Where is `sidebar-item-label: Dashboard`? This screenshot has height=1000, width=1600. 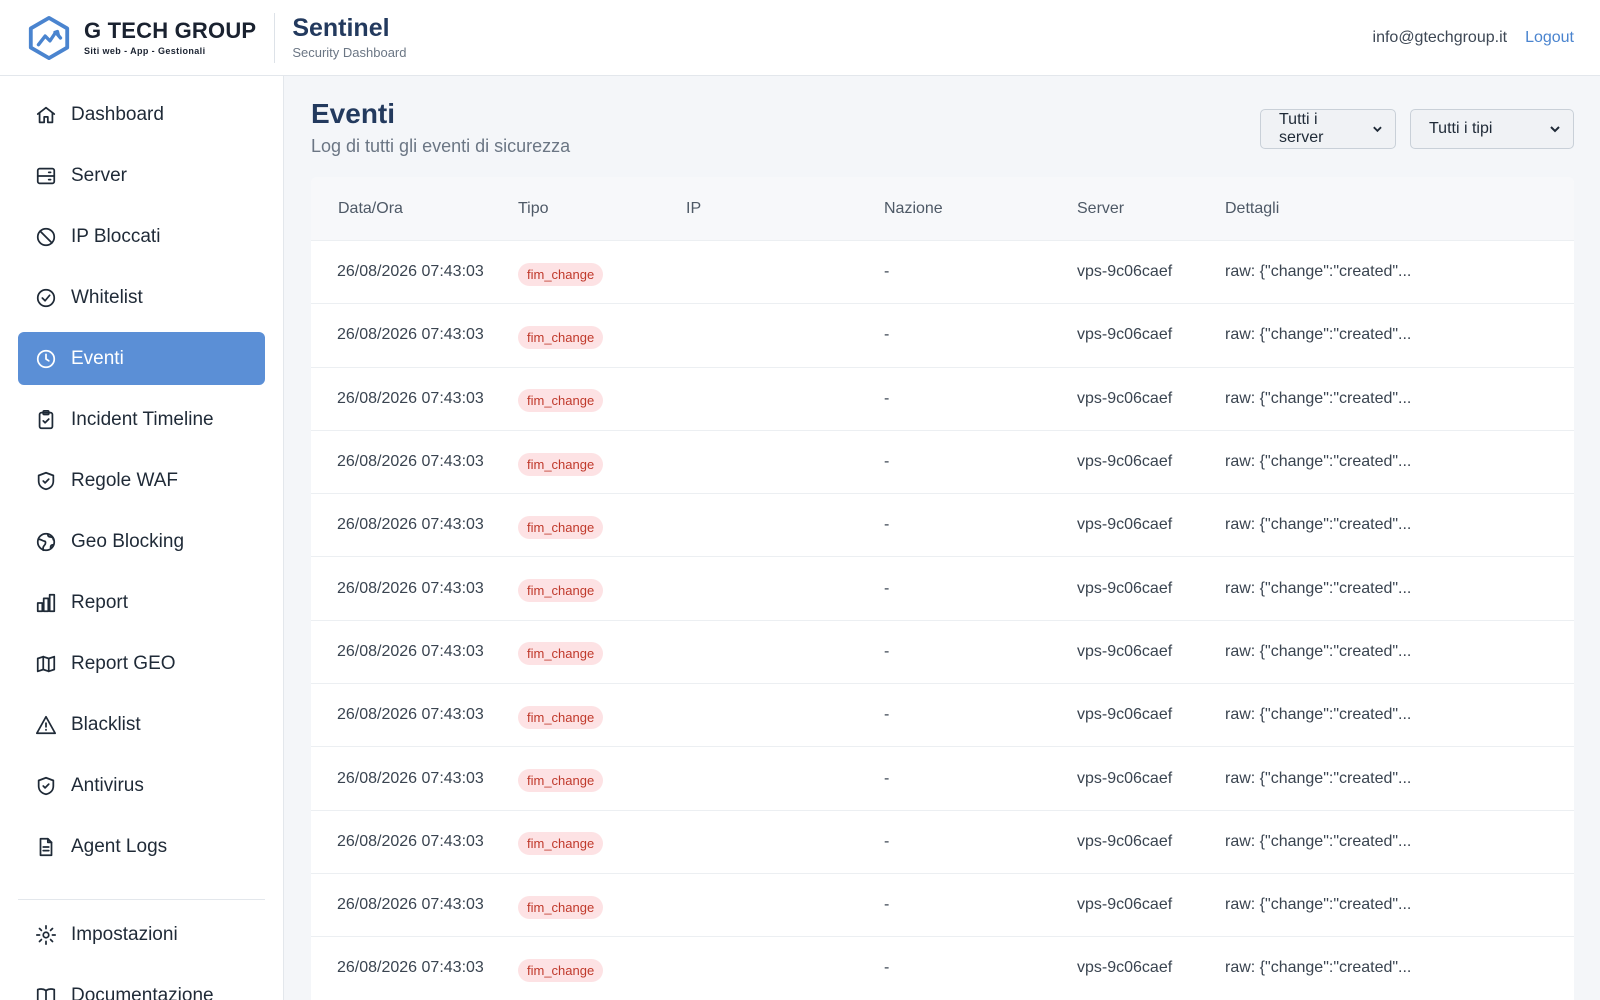 sidebar-item-label: Dashboard is located at coordinates (117, 114).